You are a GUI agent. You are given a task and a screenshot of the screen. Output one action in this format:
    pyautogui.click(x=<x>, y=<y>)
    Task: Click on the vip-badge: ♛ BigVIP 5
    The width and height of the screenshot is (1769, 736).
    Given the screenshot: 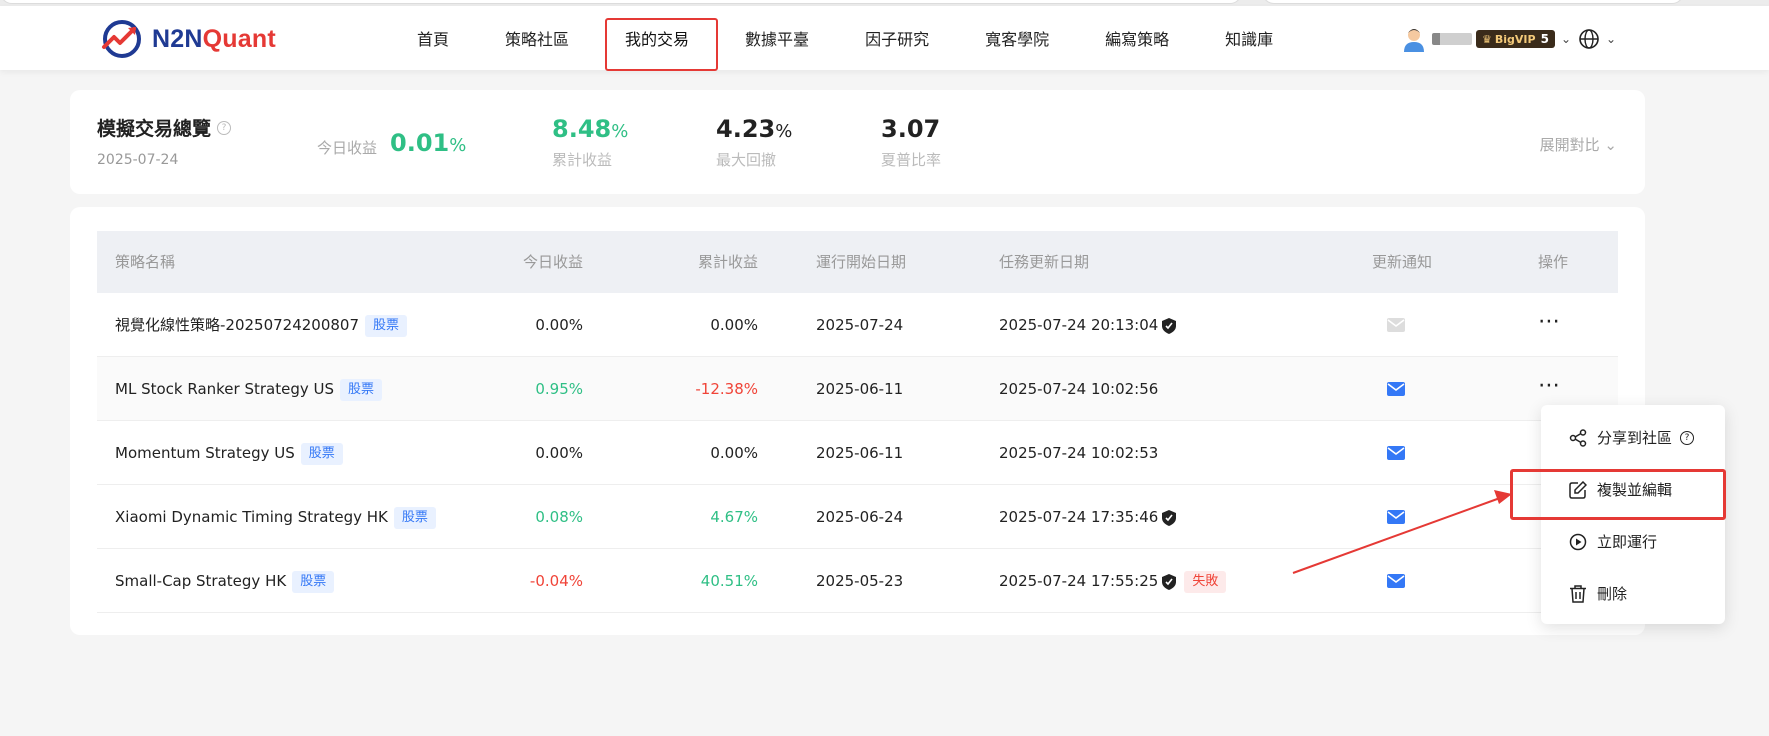 What is the action you would take?
    pyautogui.click(x=1515, y=39)
    